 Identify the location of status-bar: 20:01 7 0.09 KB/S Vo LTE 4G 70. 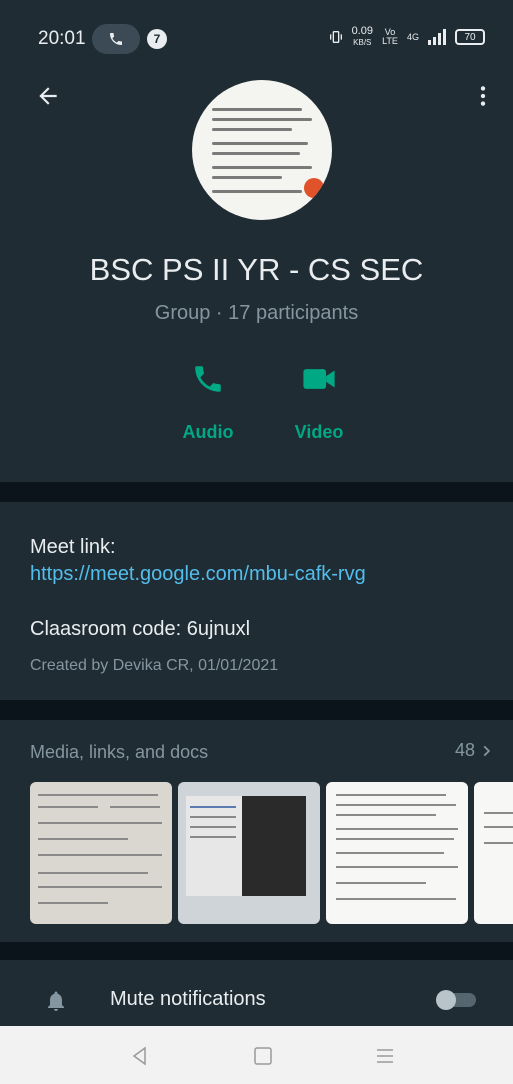
(256, 36).